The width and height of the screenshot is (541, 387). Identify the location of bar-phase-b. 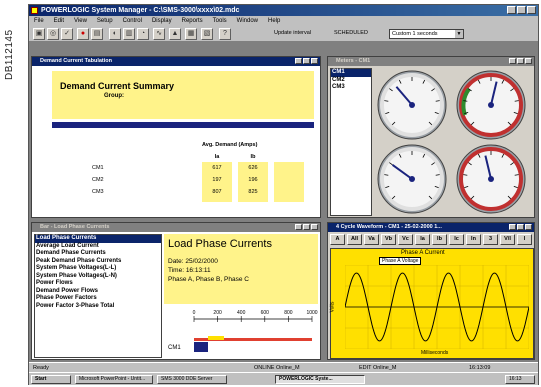
(201, 347).